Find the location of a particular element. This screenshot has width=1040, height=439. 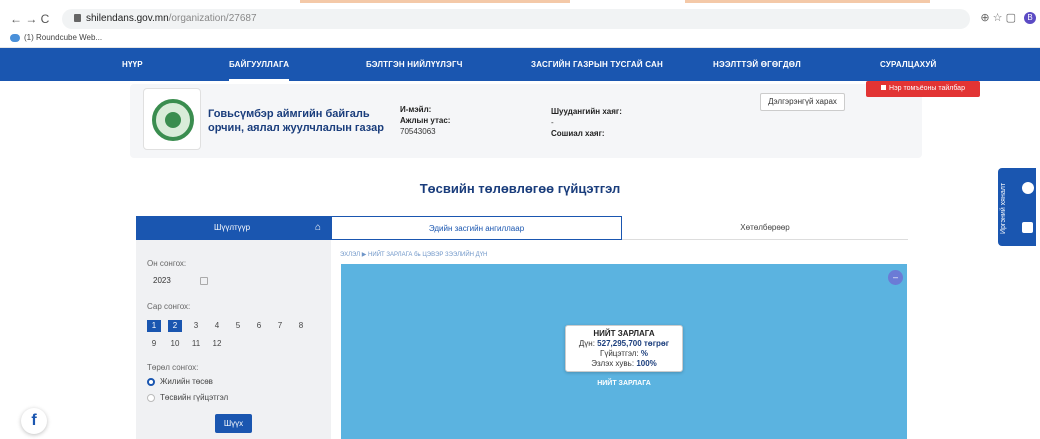

filter-header: Шүүлтүүр ⌂ is located at coordinates (233, 228).